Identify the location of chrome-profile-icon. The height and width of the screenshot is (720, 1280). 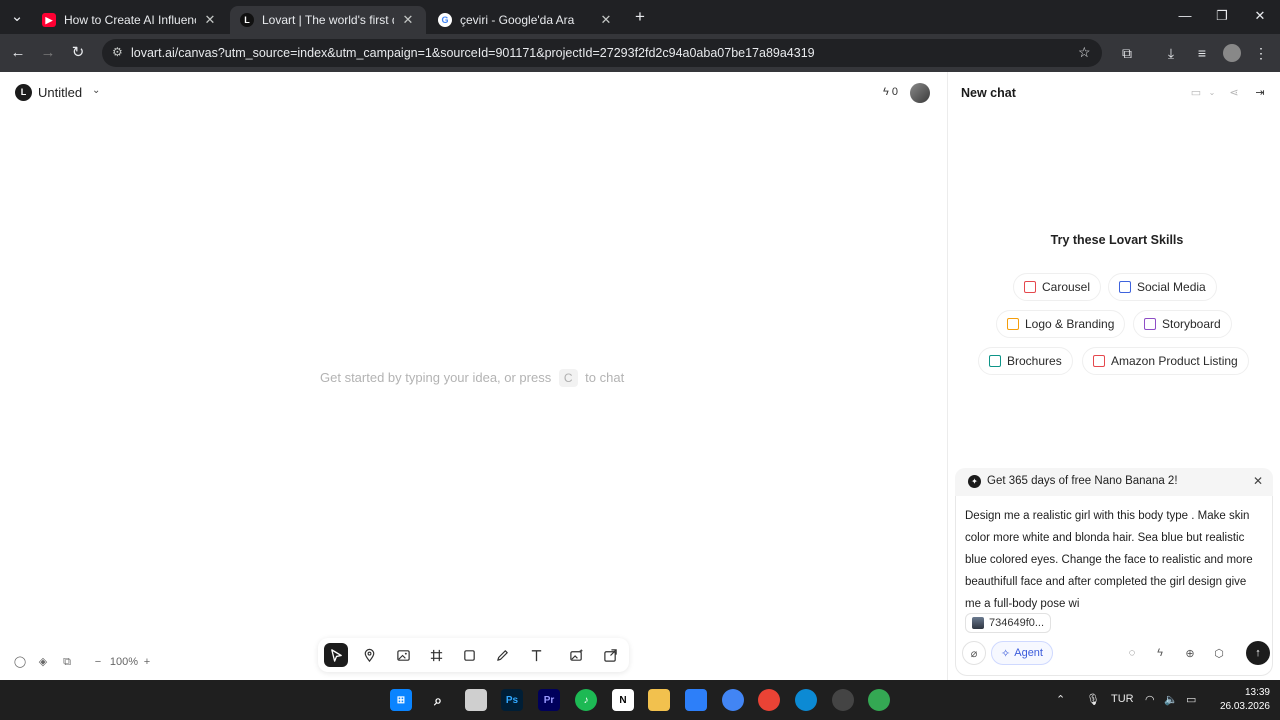
(769, 700).